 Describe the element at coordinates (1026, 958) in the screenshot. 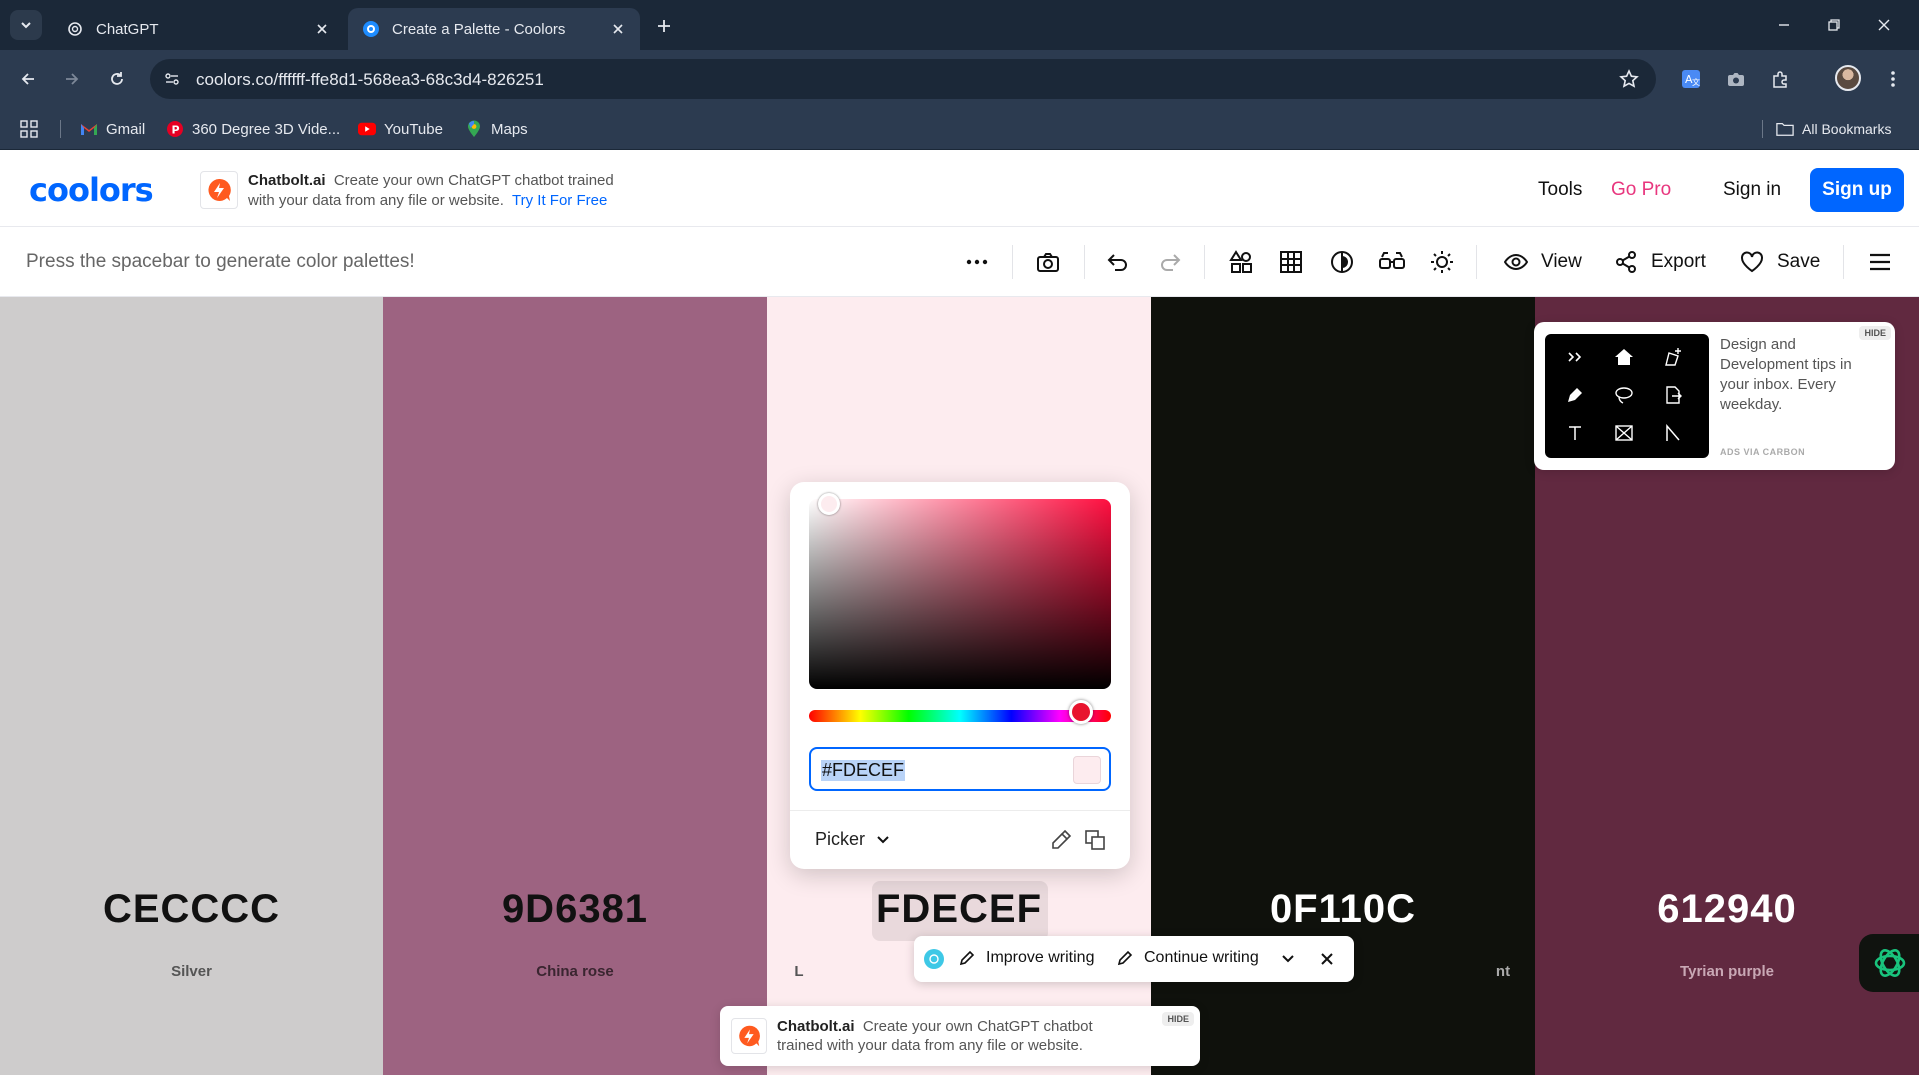

I see `improve-writing-button: Improve writing` at that location.